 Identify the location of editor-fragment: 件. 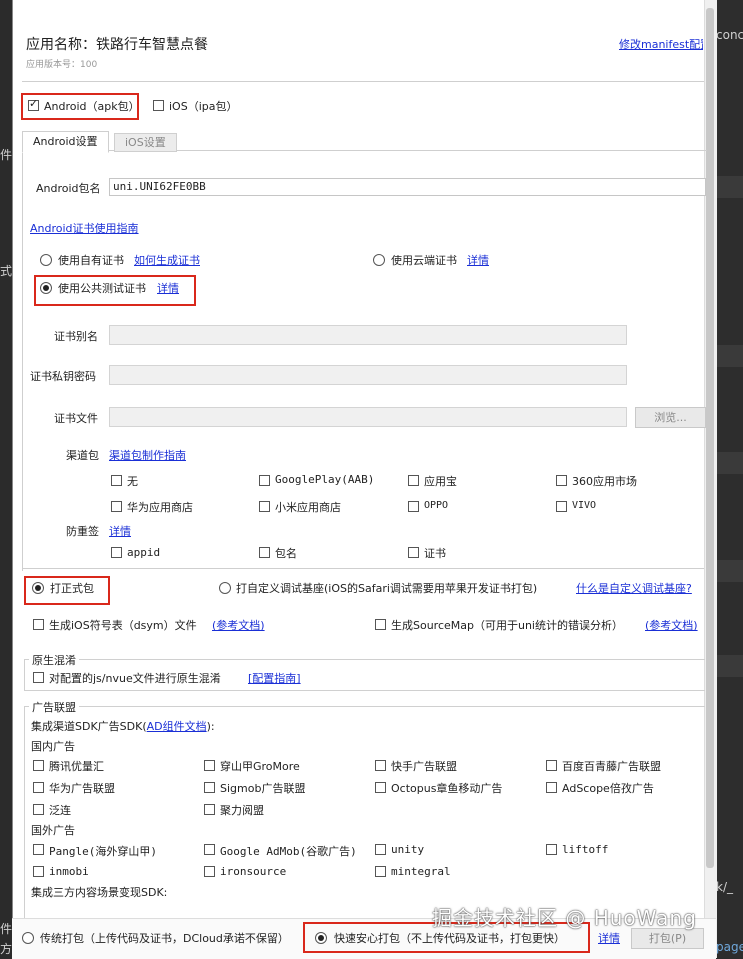
(6, 155).